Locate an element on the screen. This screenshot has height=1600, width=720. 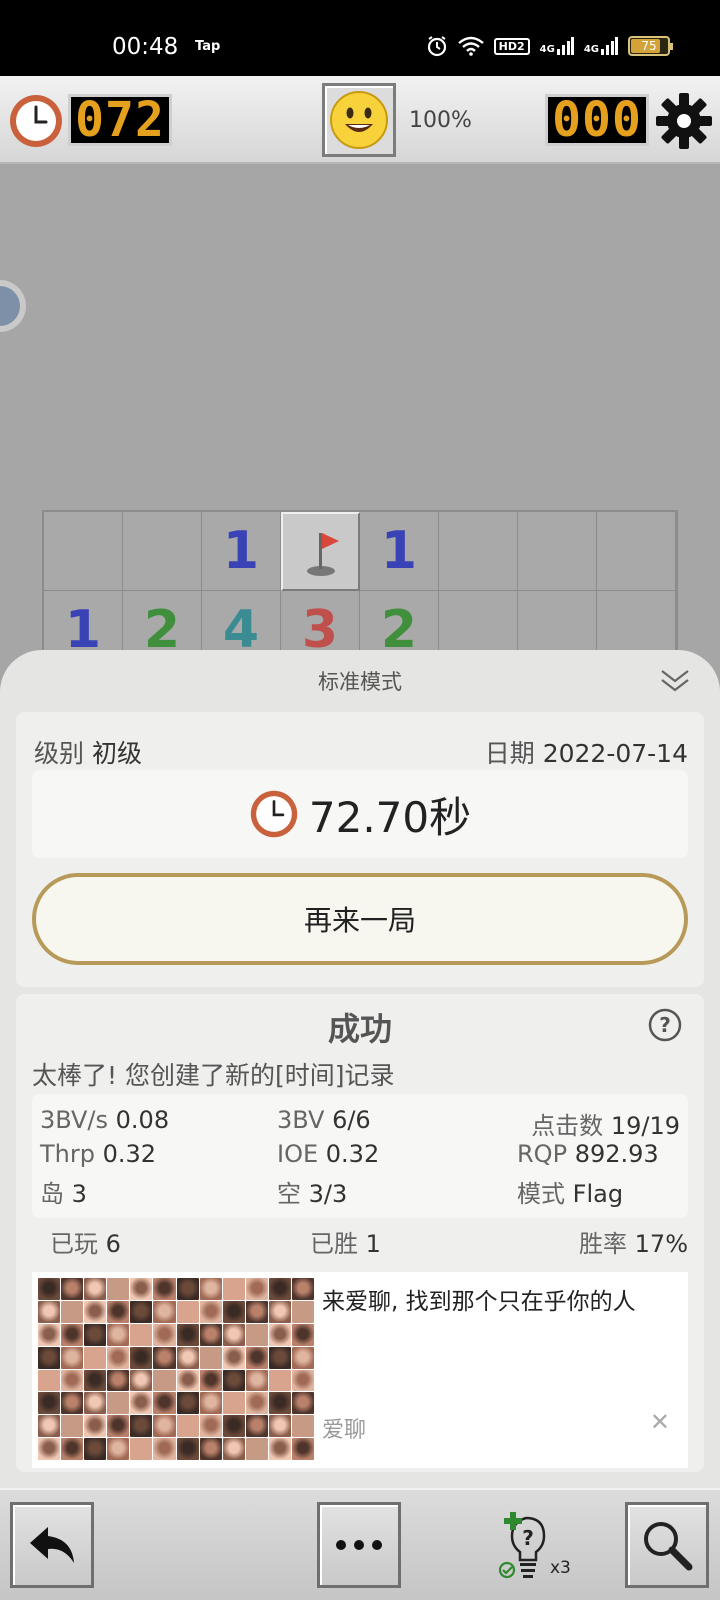
ad-image is located at coordinates (176, 1369).